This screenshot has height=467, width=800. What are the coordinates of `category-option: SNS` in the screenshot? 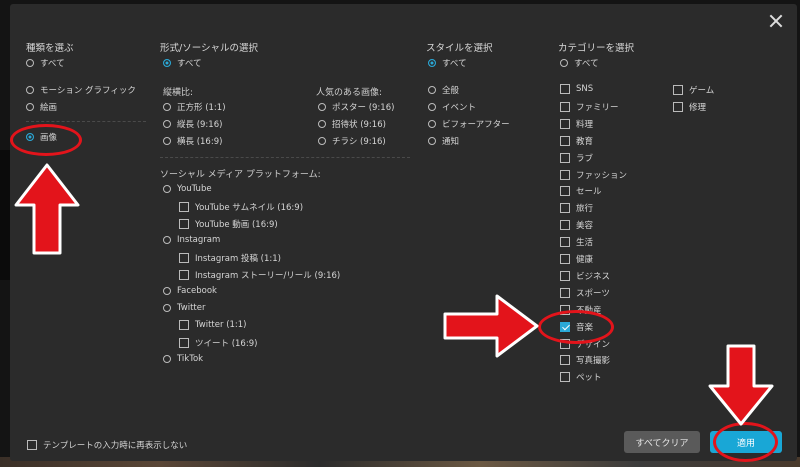 It's located at (576, 89).